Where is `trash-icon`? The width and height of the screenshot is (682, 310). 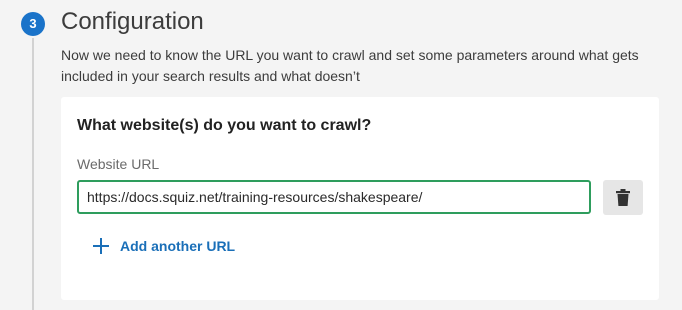 trash-icon is located at coordinates (623, 197).